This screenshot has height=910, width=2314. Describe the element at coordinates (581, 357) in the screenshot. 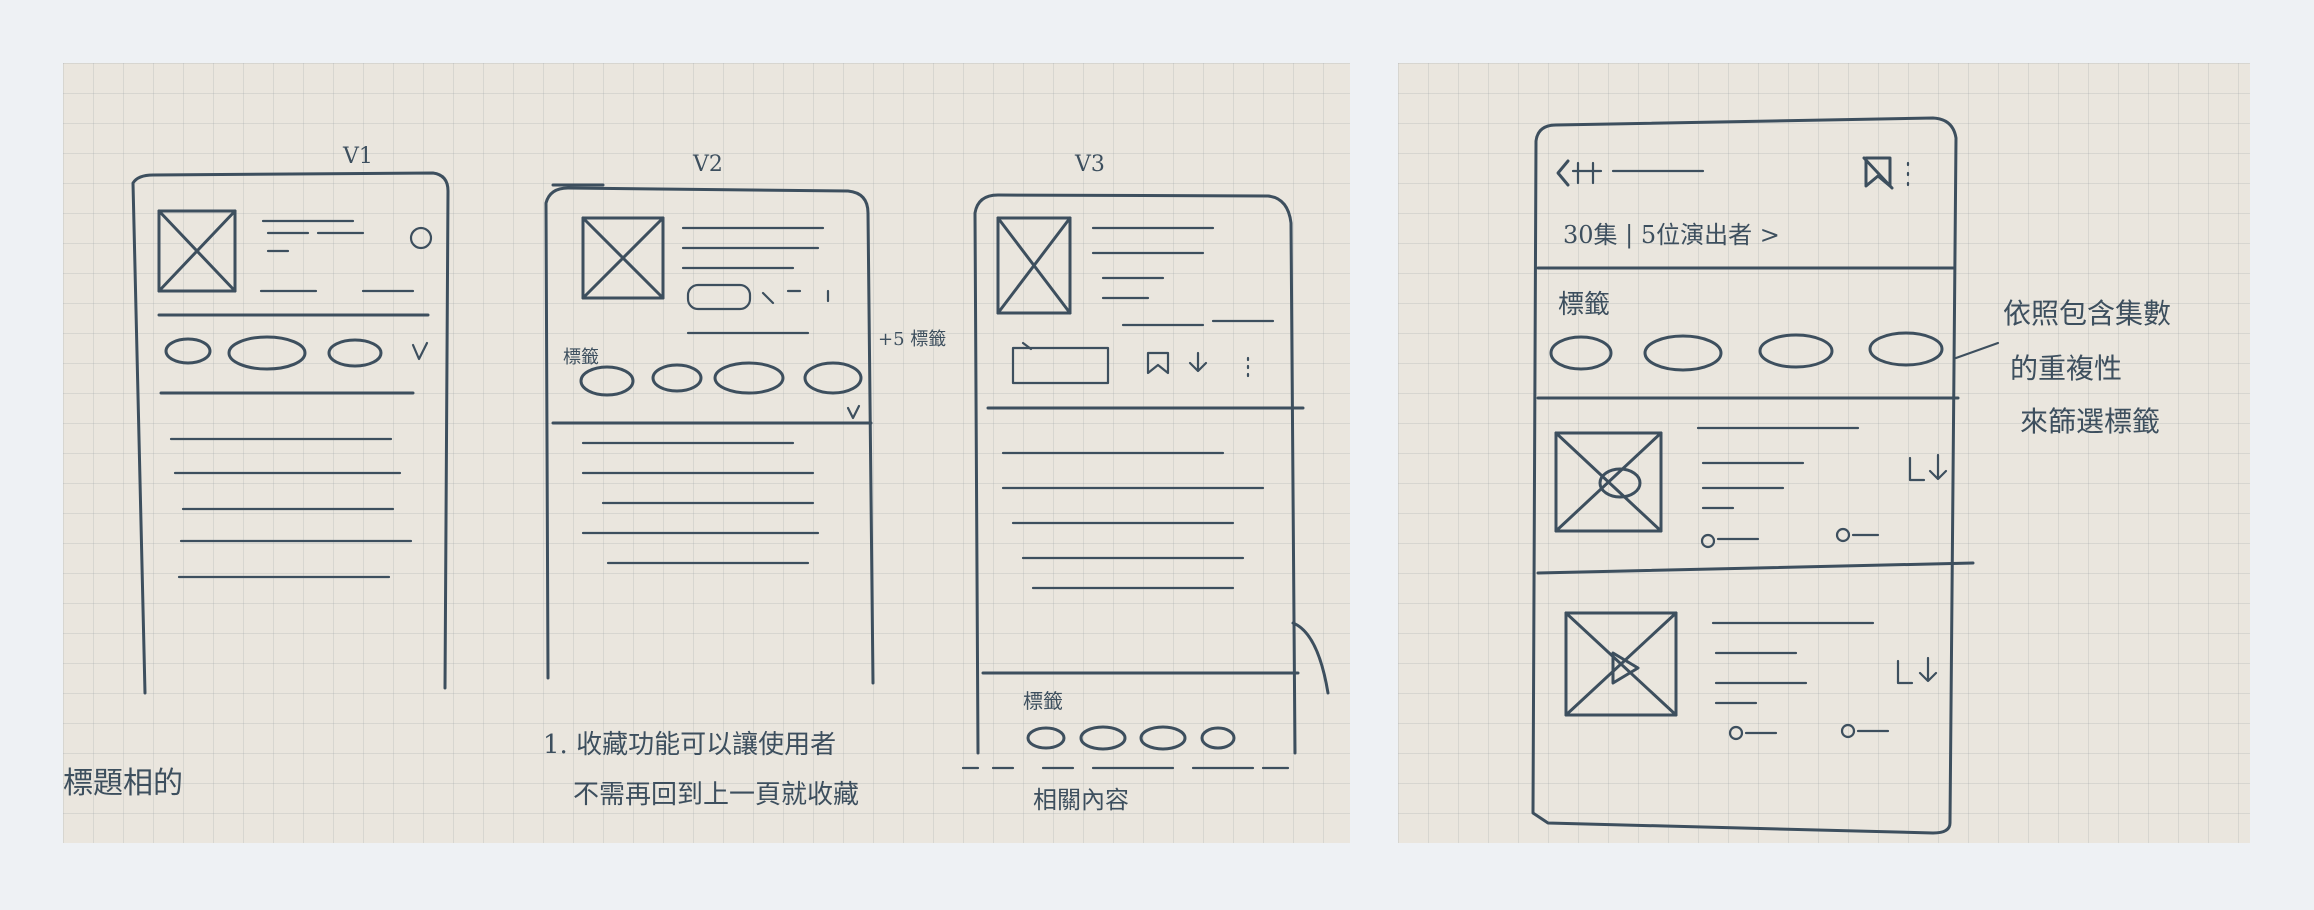

I see `v2-tag-label: 標籤` at that location.